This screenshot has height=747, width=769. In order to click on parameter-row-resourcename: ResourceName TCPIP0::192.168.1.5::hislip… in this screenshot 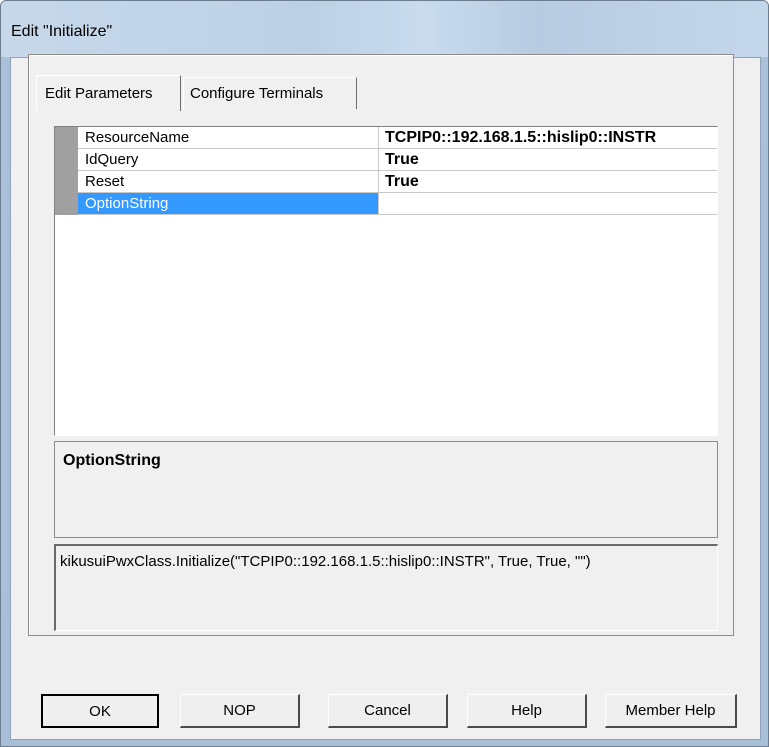, I will do `click(386, 138)`.